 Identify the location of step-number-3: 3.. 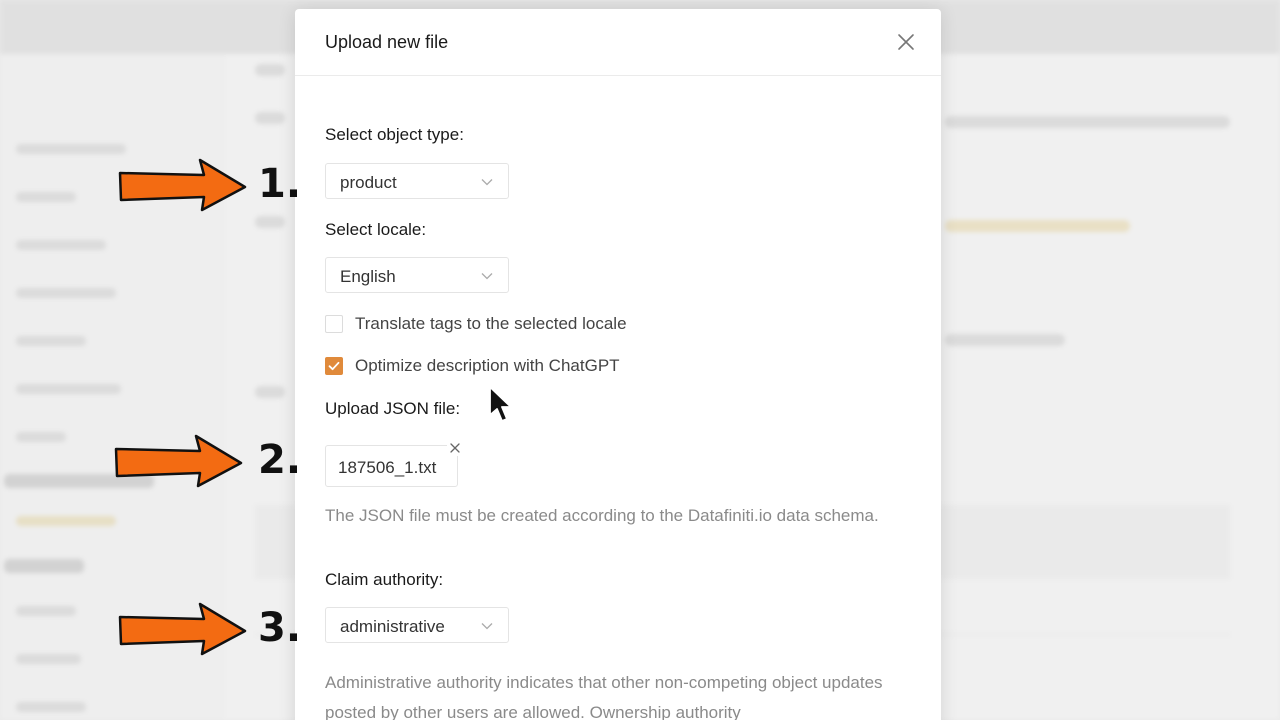
(280, 628).